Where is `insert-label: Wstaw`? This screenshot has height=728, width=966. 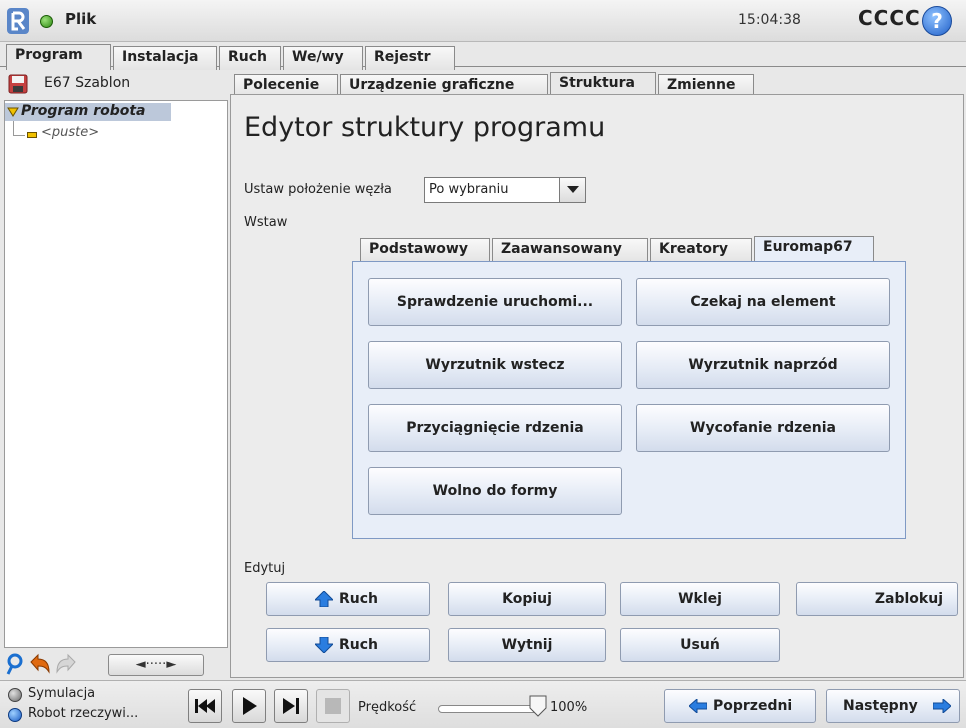
insert-label: Wstaw is located at coordinates (266, 222).